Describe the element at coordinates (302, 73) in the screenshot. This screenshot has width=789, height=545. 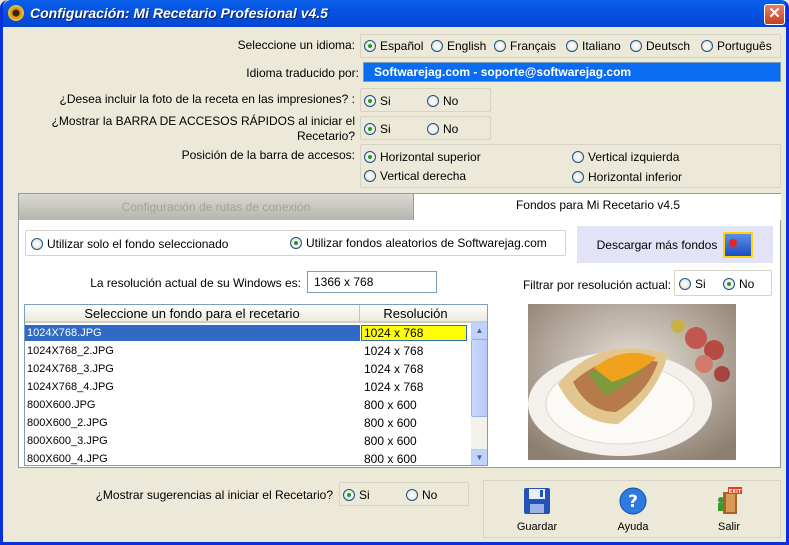
I see `translated-by-label: Idioma traducido por:` at that location.